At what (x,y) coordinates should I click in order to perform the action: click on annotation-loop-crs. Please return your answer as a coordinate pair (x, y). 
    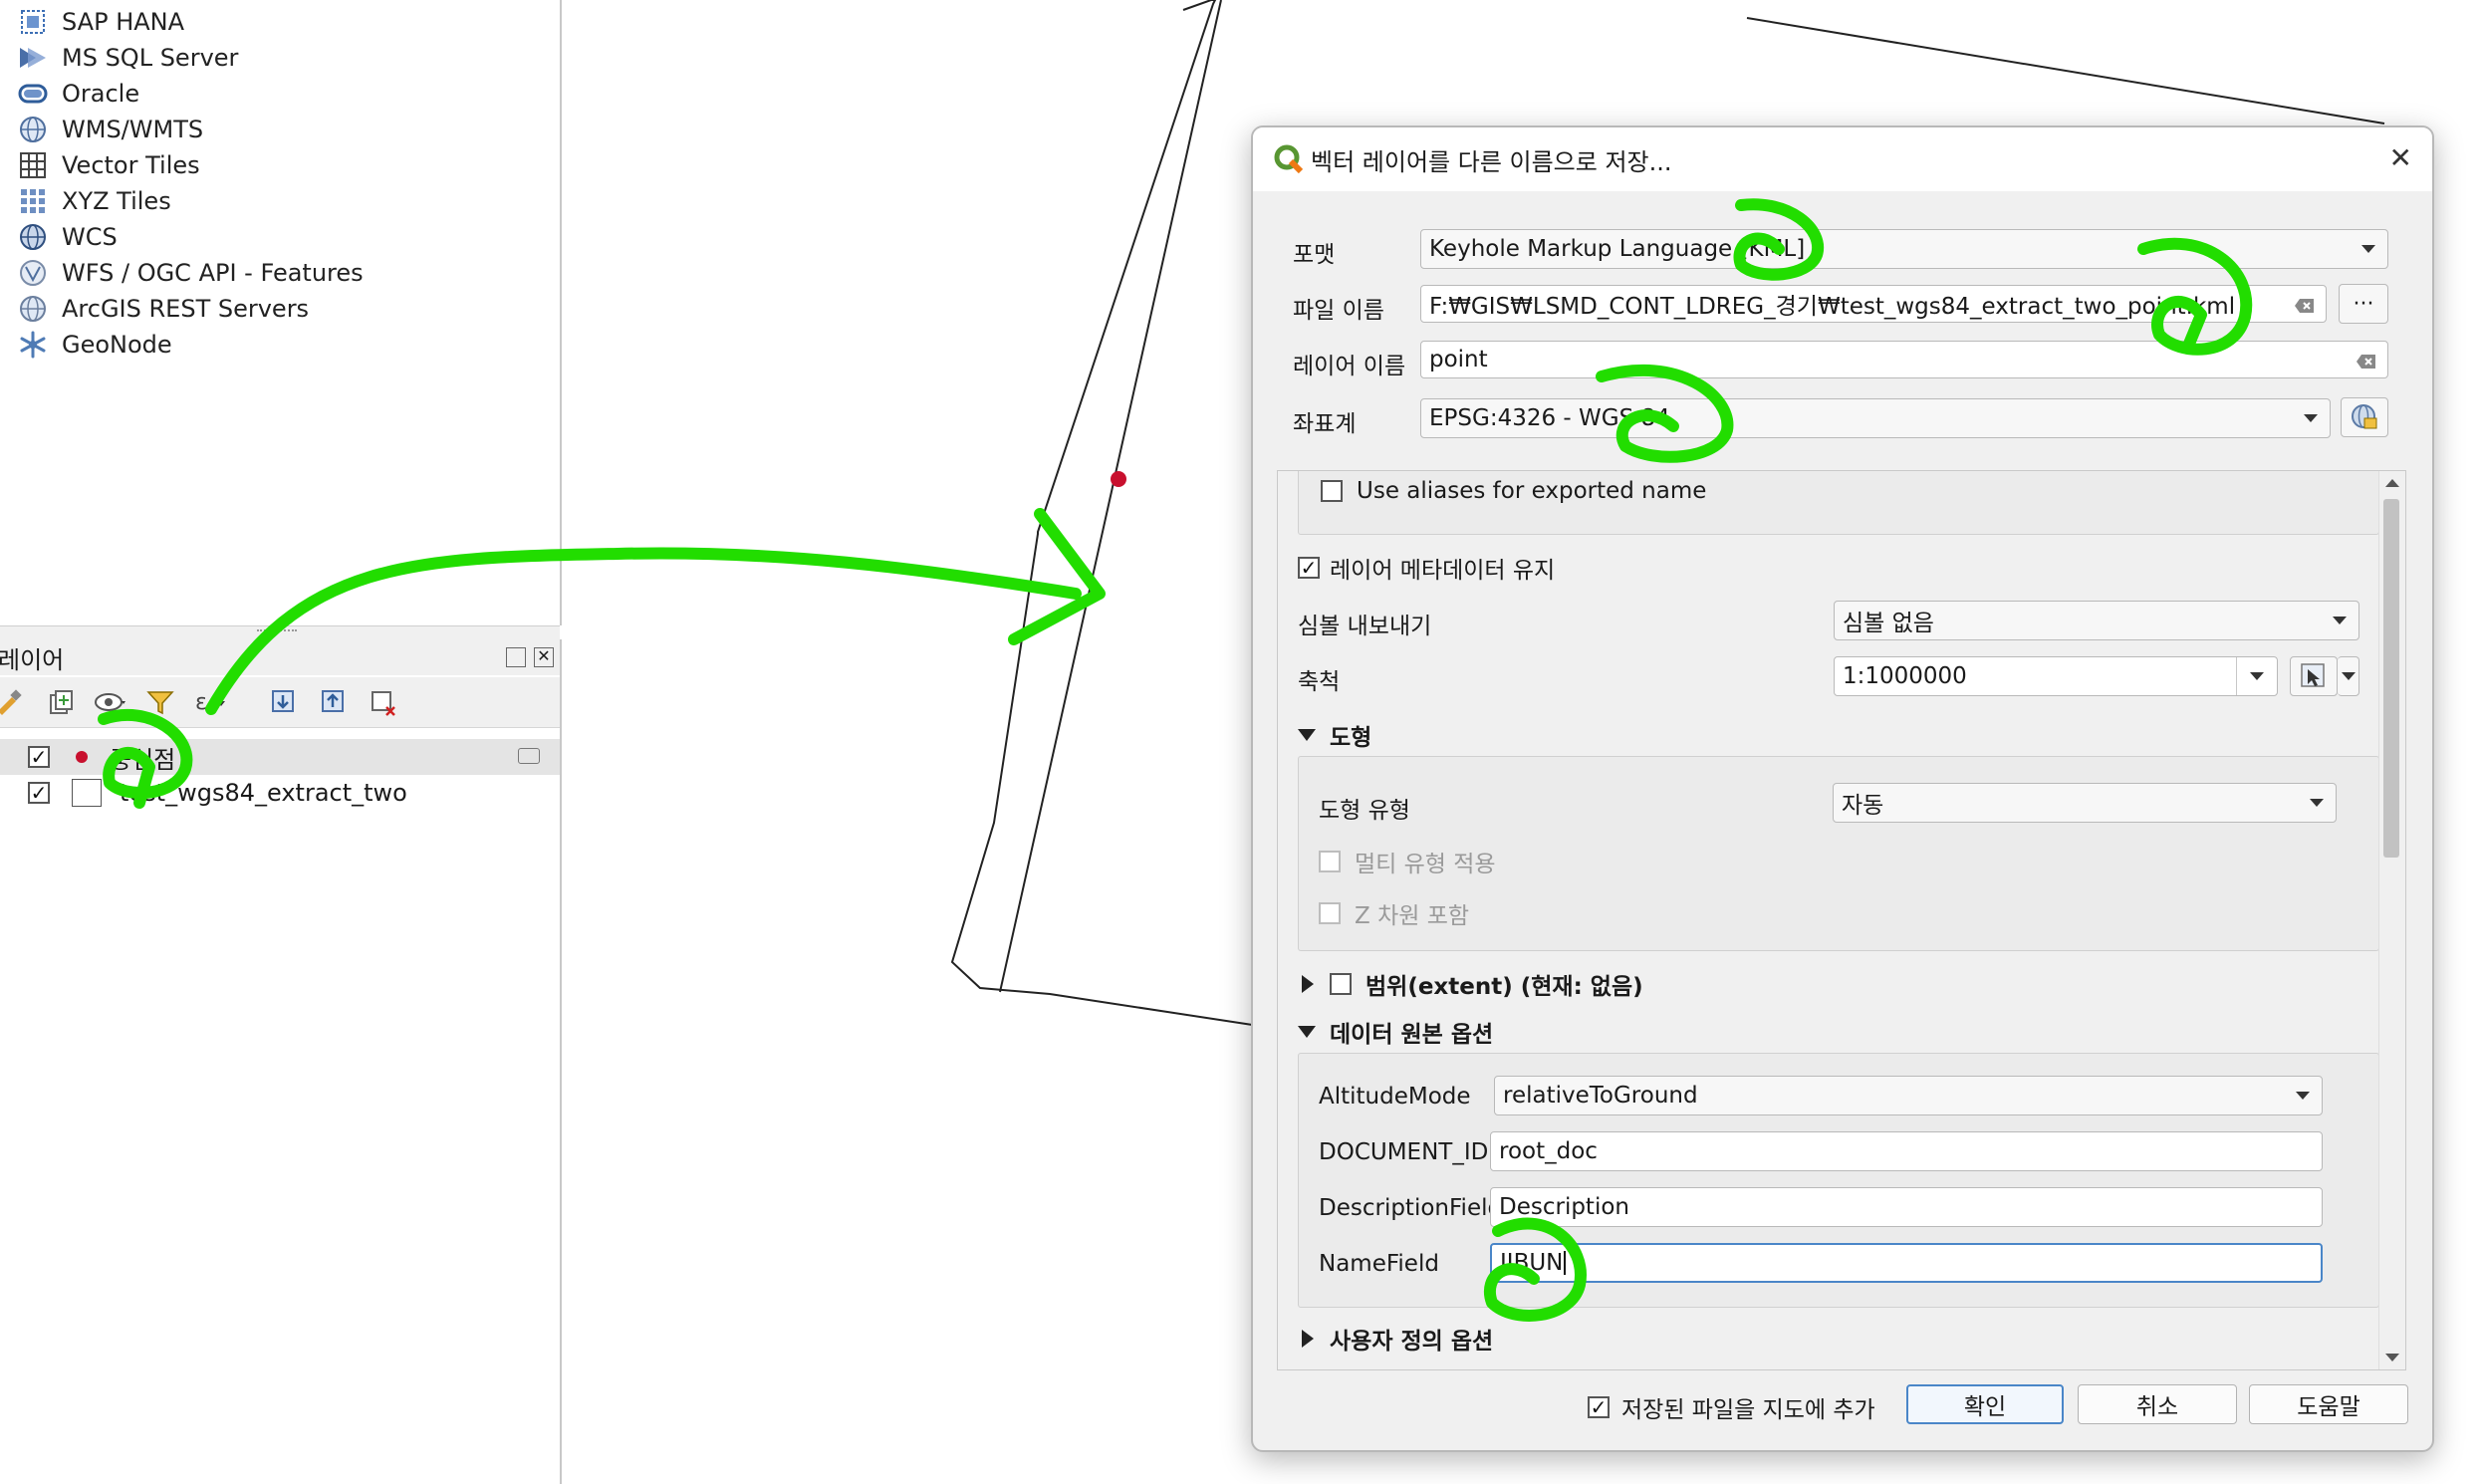
    Looking at the image, I should click on (1665, 413).